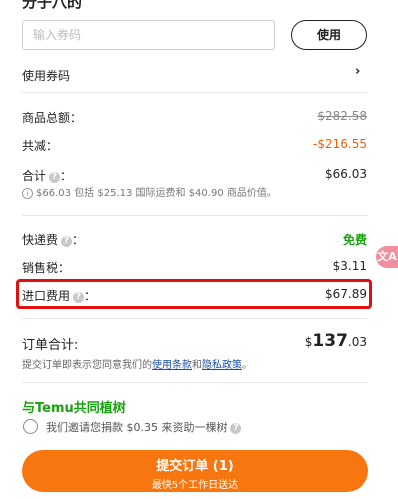 This screenshot has height=499, width=398. I want to click on total-value: $66.03, so click(346, 174).